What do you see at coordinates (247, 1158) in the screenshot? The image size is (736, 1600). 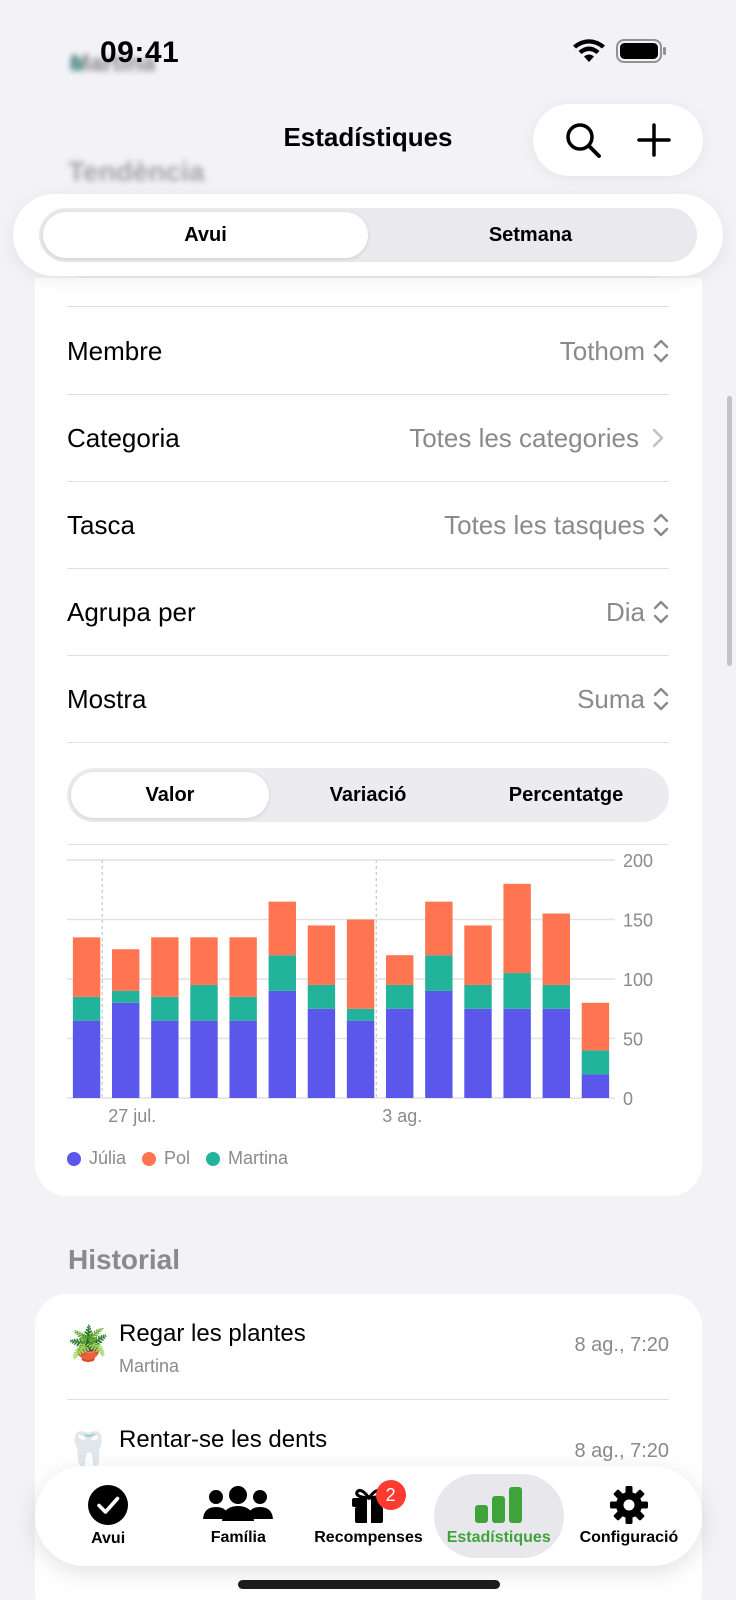 I see `legend-item: Martina` at bounding box center [247, 1158].